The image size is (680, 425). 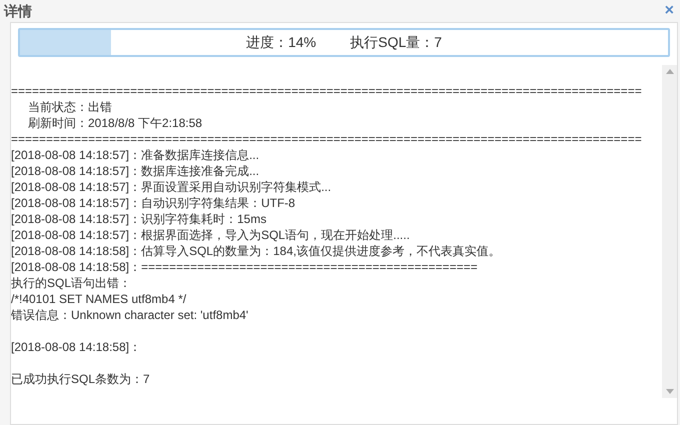 What do you see at coordinates (98, 299) in the screenshot?
I see `log-line: /*!40101 SET NAMES utf8mb4 */` at bounding box center [98, 299].